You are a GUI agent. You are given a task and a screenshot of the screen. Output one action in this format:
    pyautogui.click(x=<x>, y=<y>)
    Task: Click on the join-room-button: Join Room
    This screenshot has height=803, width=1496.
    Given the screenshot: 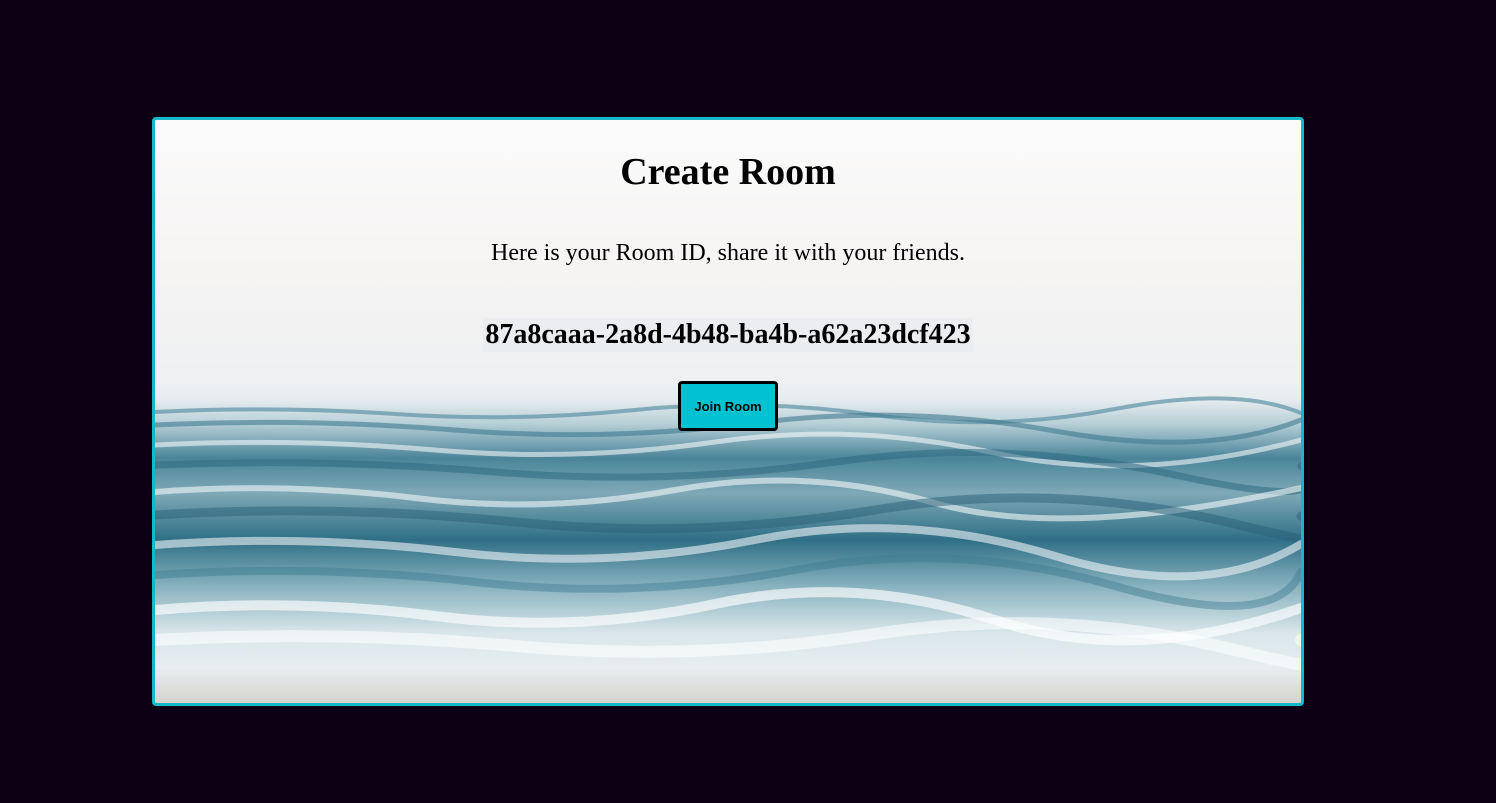 What is the action you would take?
    pyautogui.click(x=728, y=406)
    